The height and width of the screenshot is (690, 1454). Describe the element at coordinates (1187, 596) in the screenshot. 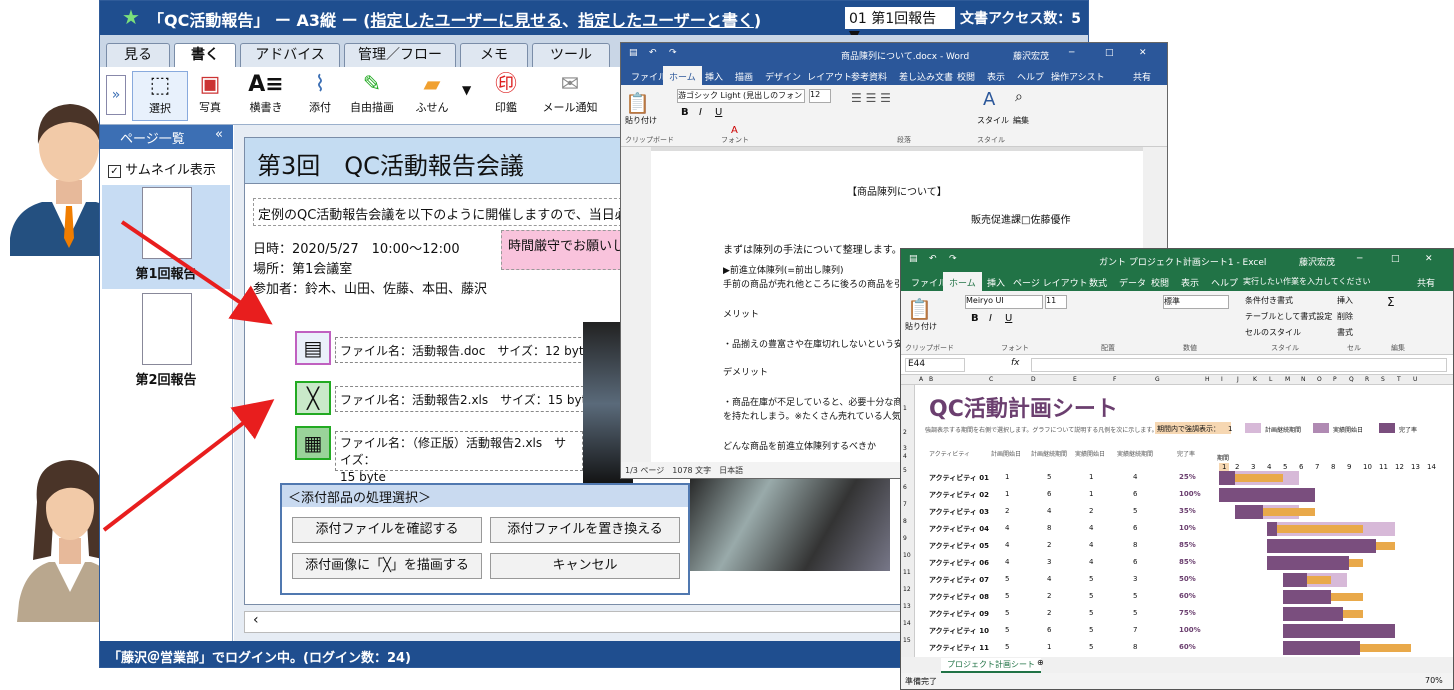

I see `cell-pct: 60%` at that location.